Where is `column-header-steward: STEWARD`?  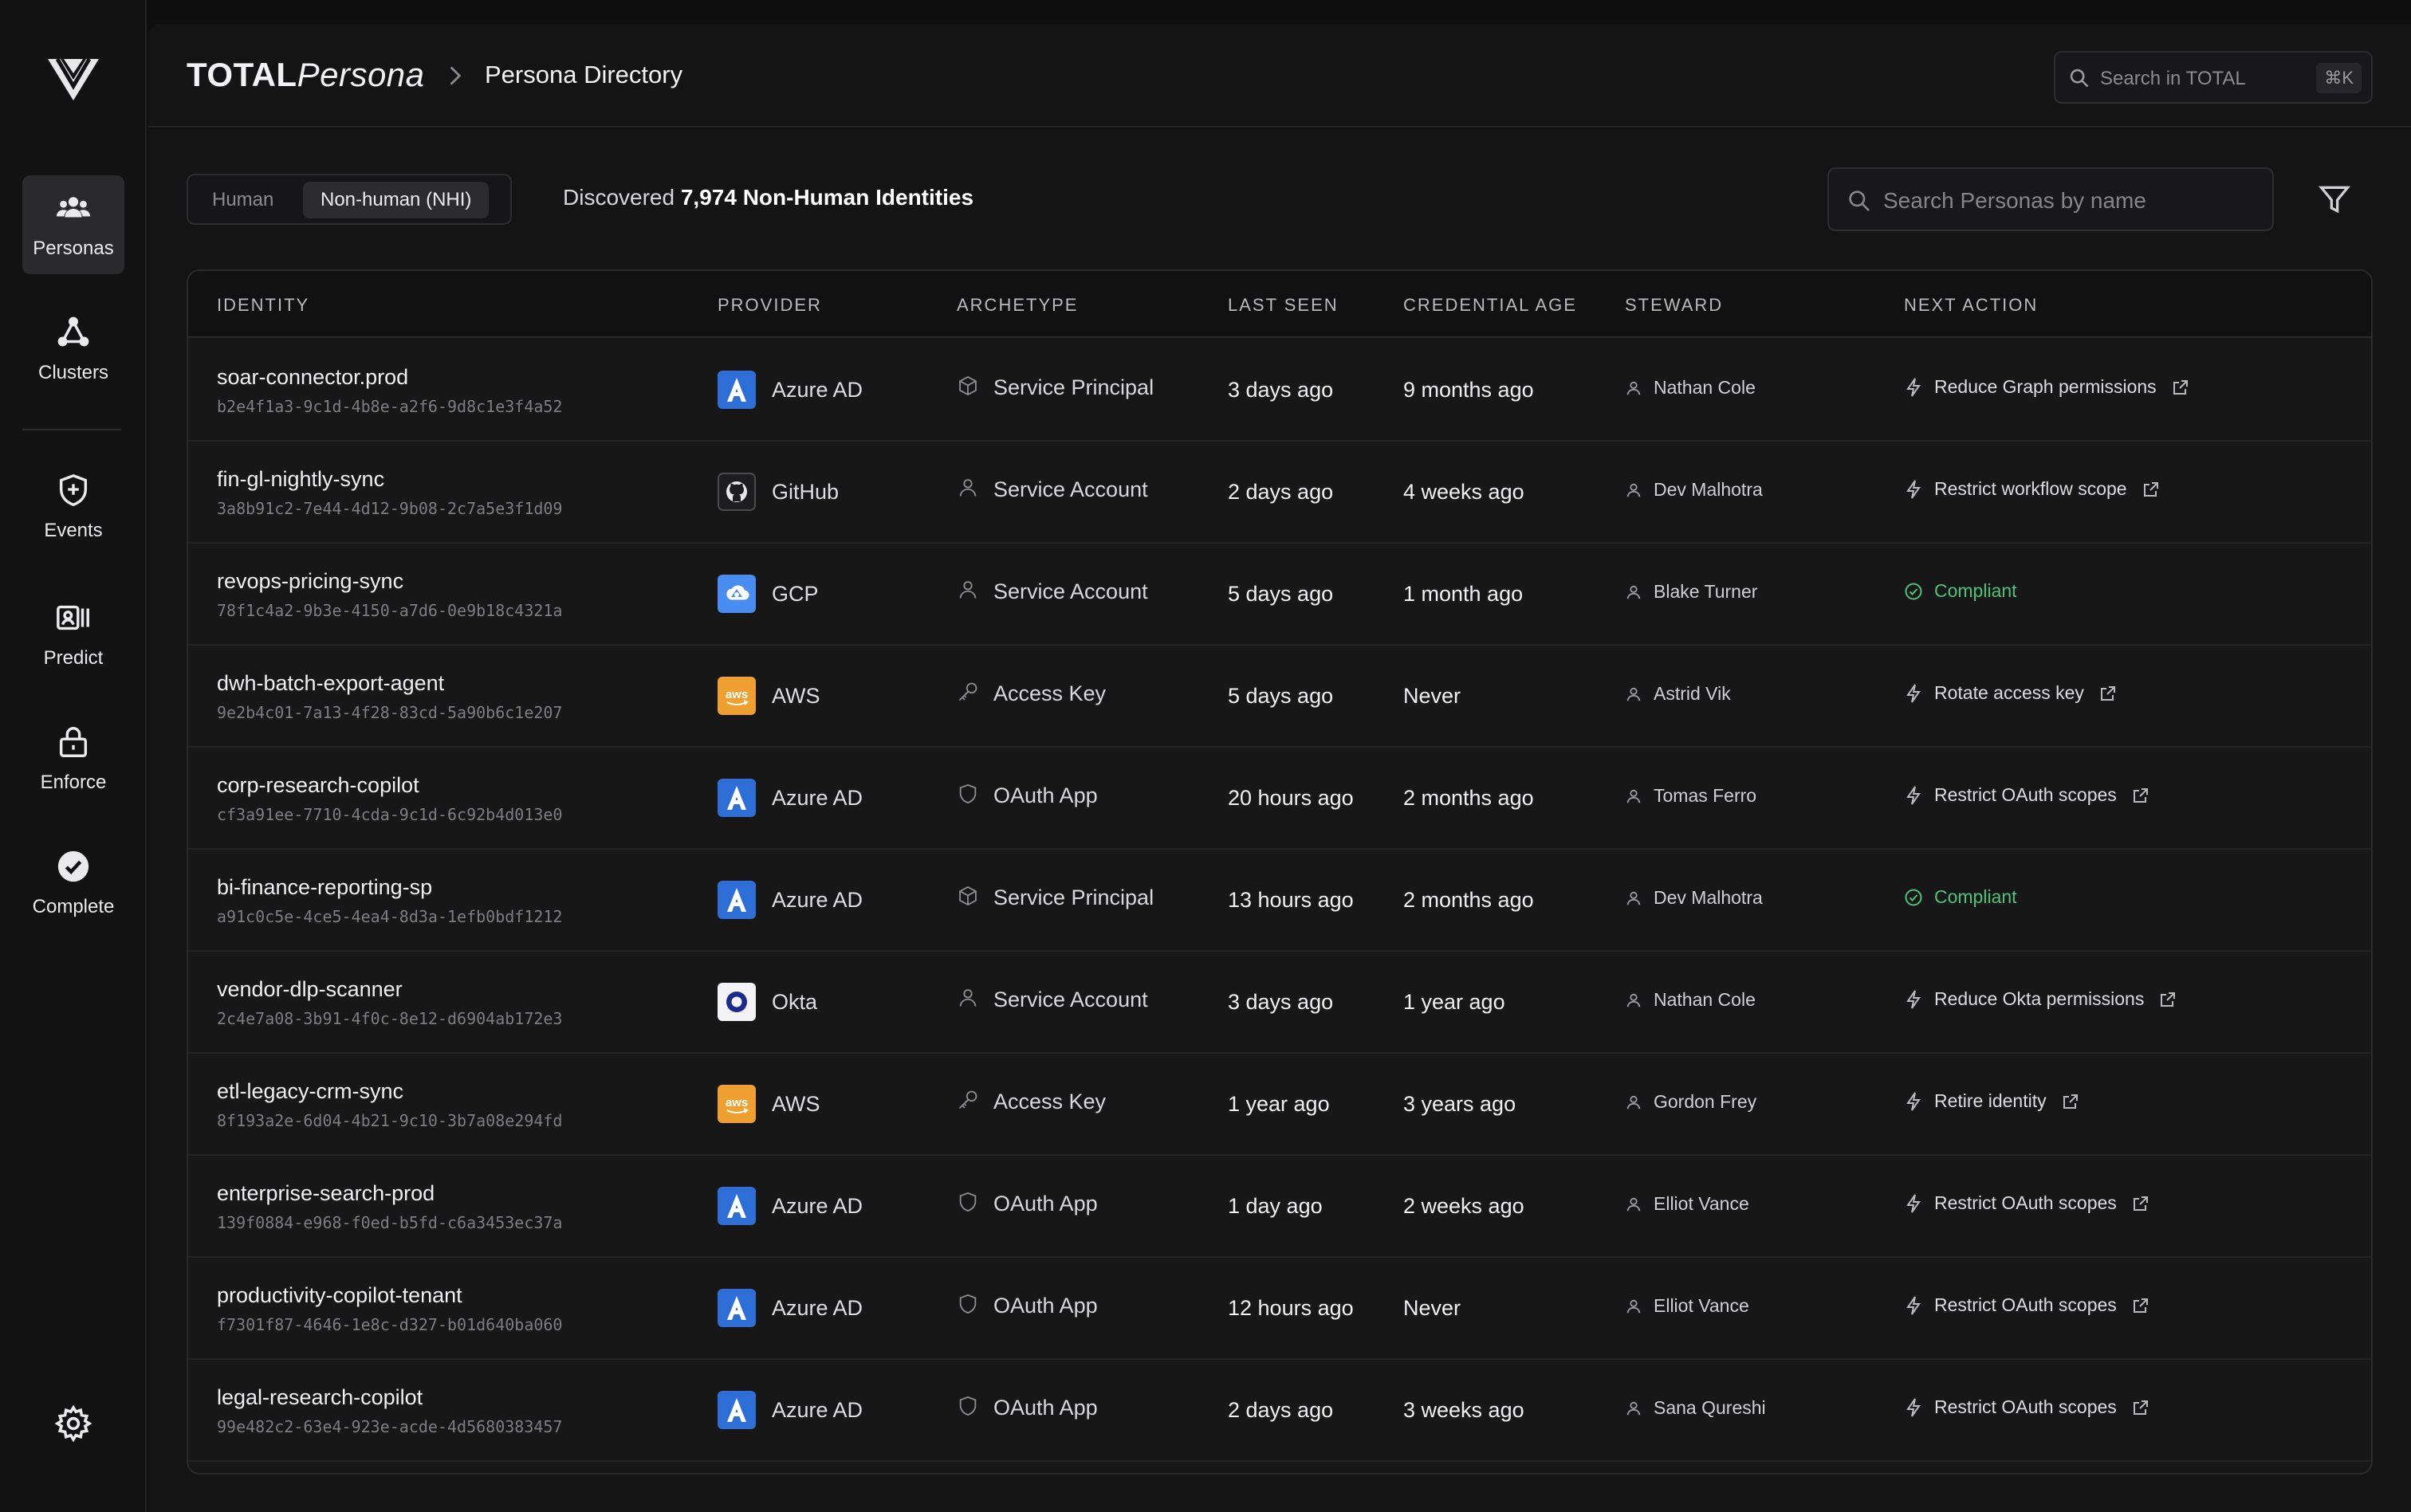
column-header-steward: STEWARD is located at coordinates (1674, 305).